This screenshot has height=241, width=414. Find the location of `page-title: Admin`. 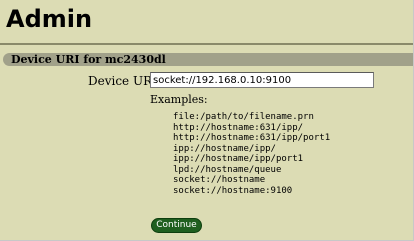

page-title: Admin is located at coordinates (49, 19).